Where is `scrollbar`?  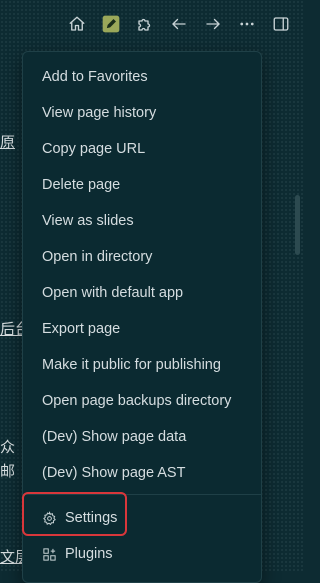
scrollbar is located at coordinates (297, 225).